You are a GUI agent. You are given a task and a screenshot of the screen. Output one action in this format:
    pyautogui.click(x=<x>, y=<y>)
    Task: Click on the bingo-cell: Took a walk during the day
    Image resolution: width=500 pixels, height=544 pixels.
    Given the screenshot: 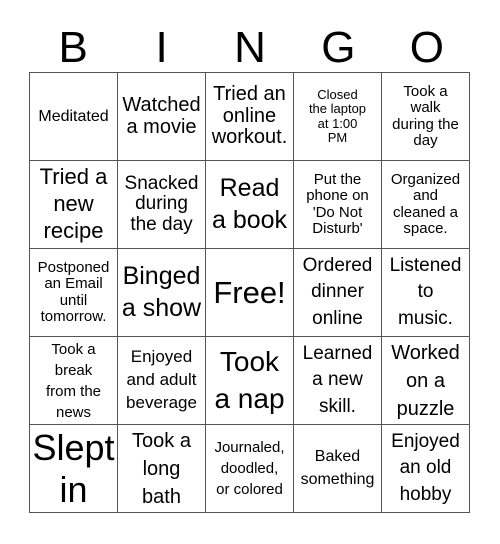 What is the action you would take?
    pyautogui.click(x=426, y=117)
    